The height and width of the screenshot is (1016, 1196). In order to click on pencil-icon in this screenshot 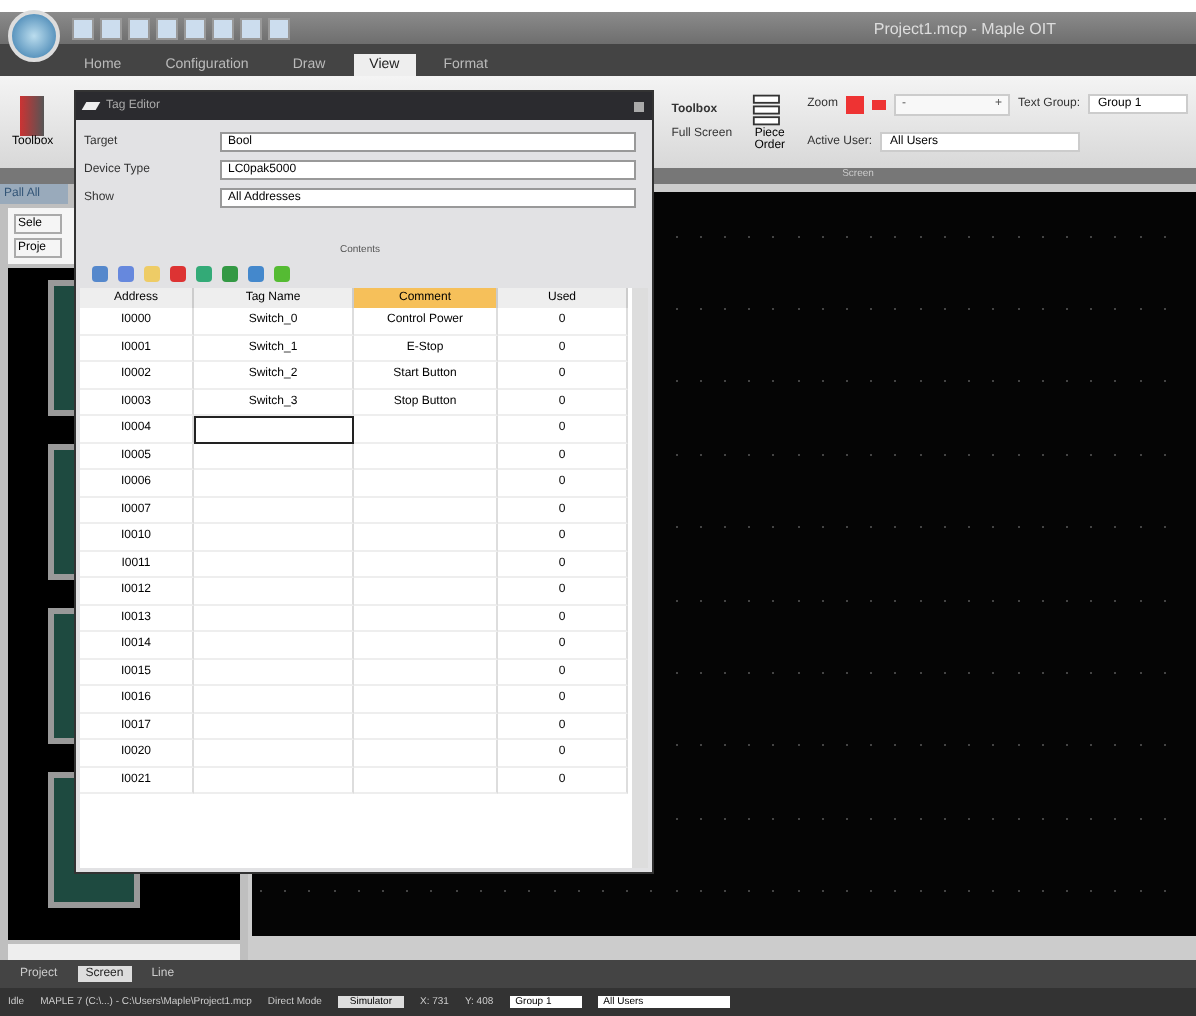, I will do `click(91, 106)`.